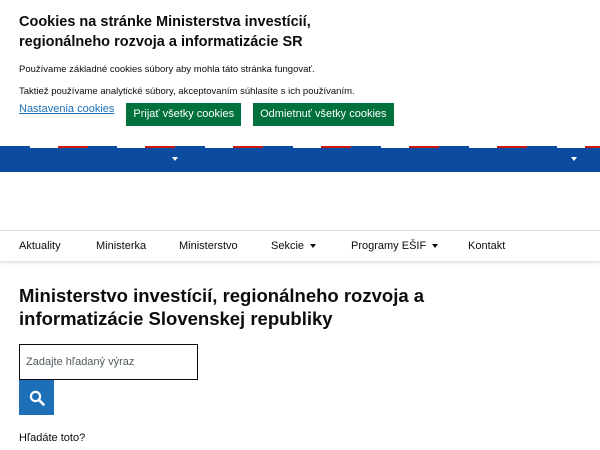 This screenshot has height=450, width=600. What do you see at coordinates (108, 362) in the screenshot?
I see `search-input` at bounding box center [108, 362].